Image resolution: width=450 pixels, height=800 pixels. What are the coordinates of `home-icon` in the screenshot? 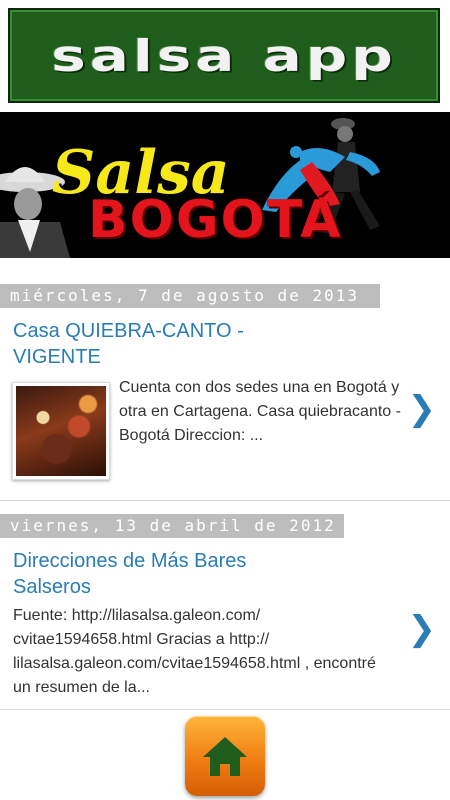 It's located at (225, 756).